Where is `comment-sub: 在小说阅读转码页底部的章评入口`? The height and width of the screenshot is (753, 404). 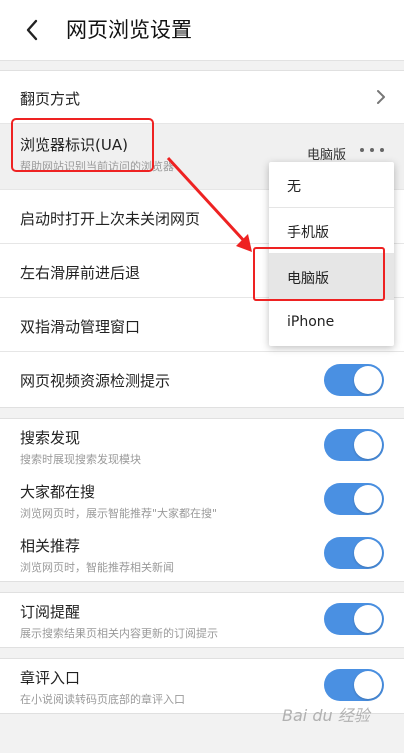
comment-sub: 在小说阅读转码页底部的章评入口 is located at coordinates (102, 699).